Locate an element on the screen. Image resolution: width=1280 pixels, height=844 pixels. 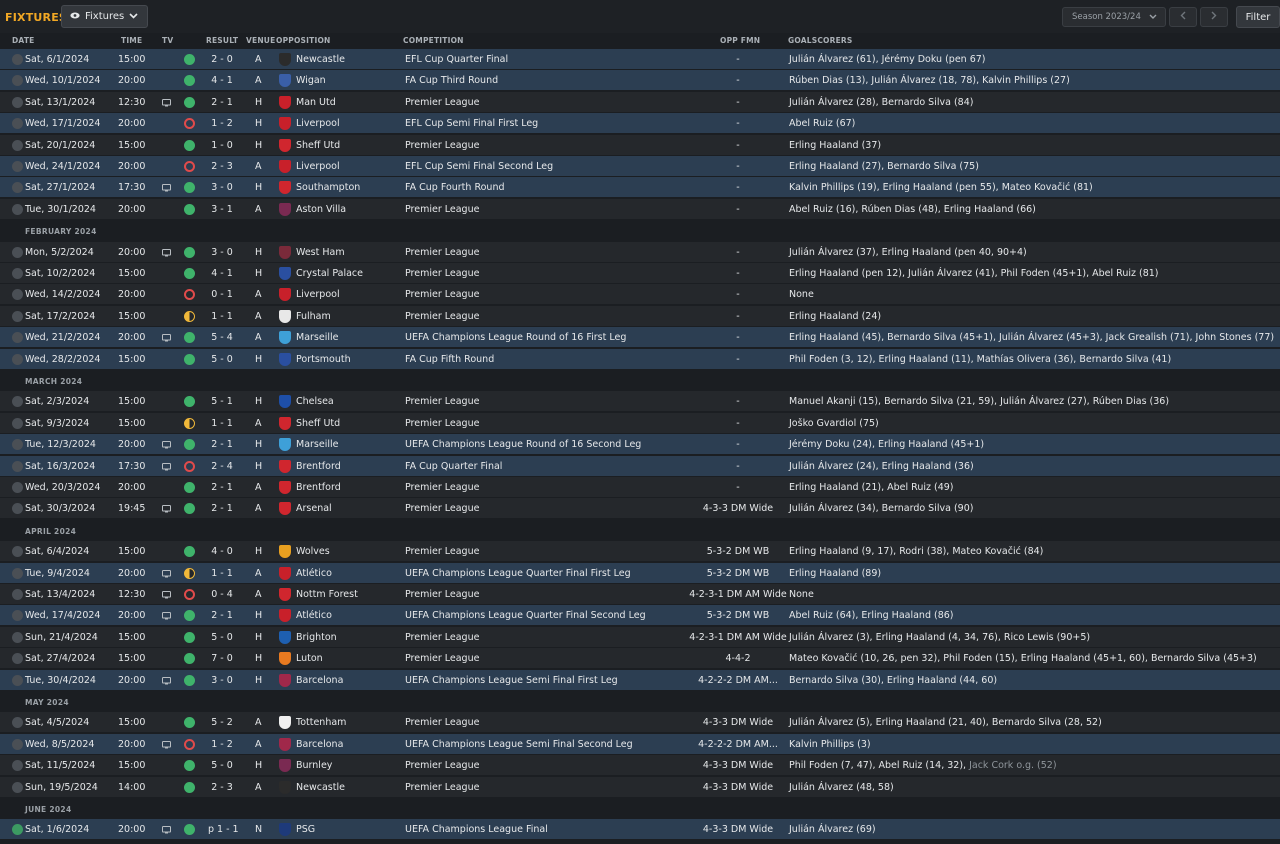
match-result: 3 - 1 is located at coordinates (222, 209).